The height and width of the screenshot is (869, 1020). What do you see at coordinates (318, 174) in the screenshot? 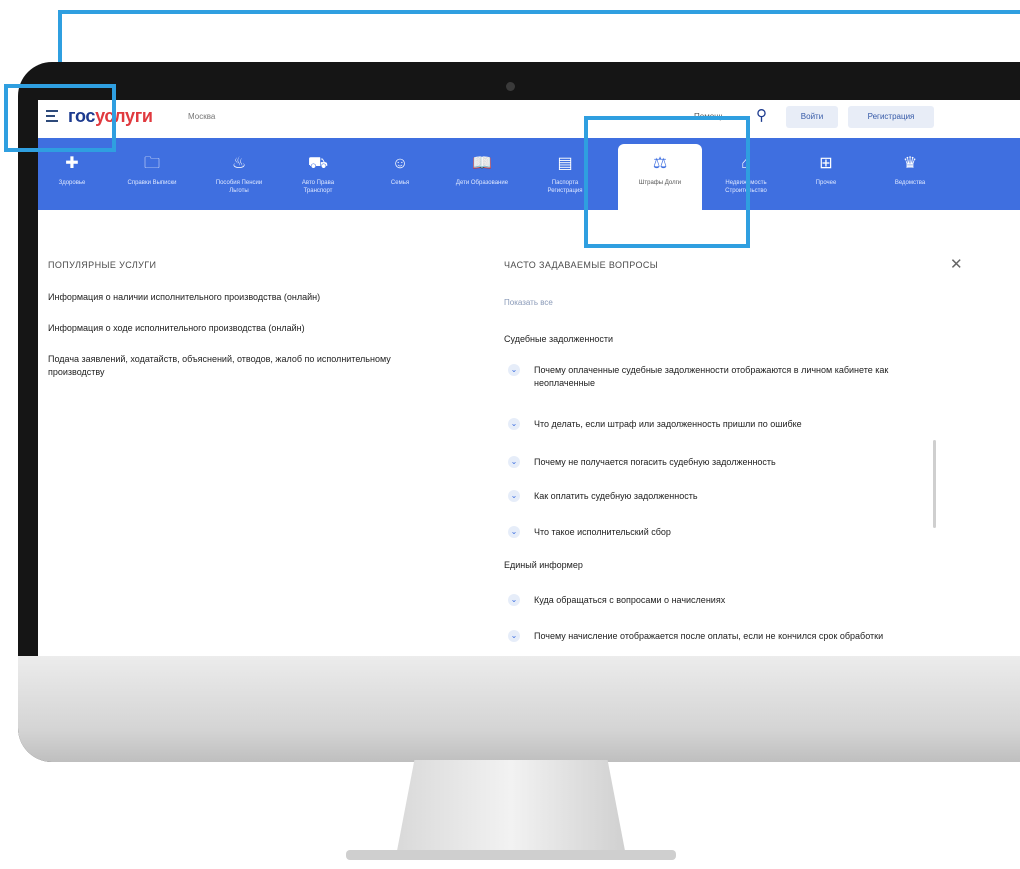
I see `nav-item-auto: ⛟ Авто Права Транспорт` at bounding box center [318, 174].